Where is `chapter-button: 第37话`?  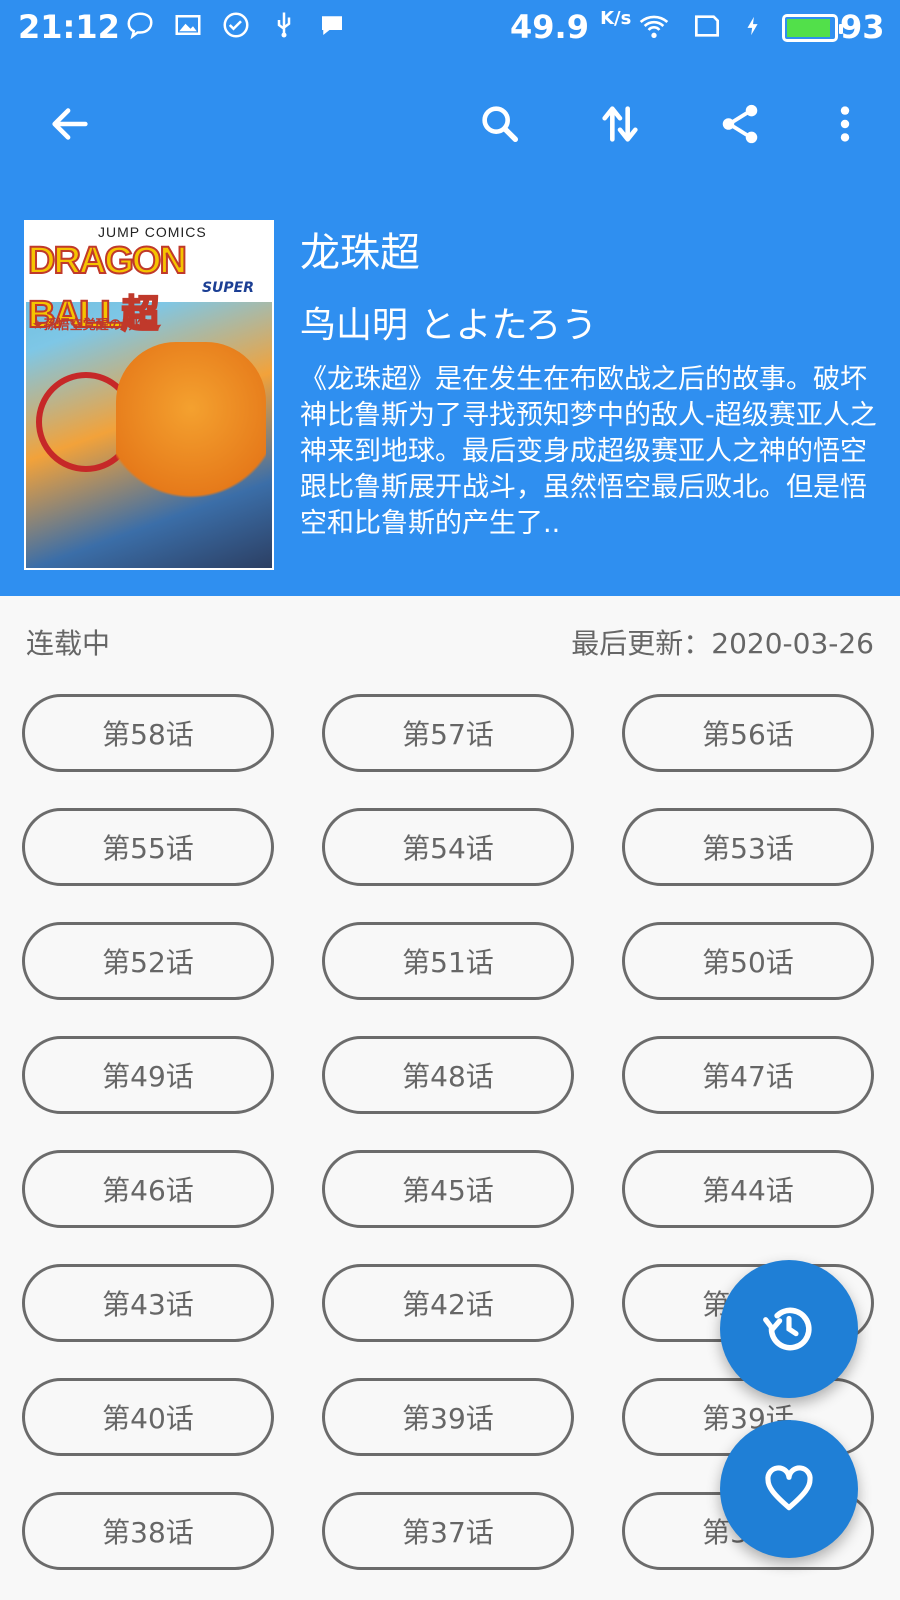
chapter-button: 第37话 is located at coordinates (448, 1531).